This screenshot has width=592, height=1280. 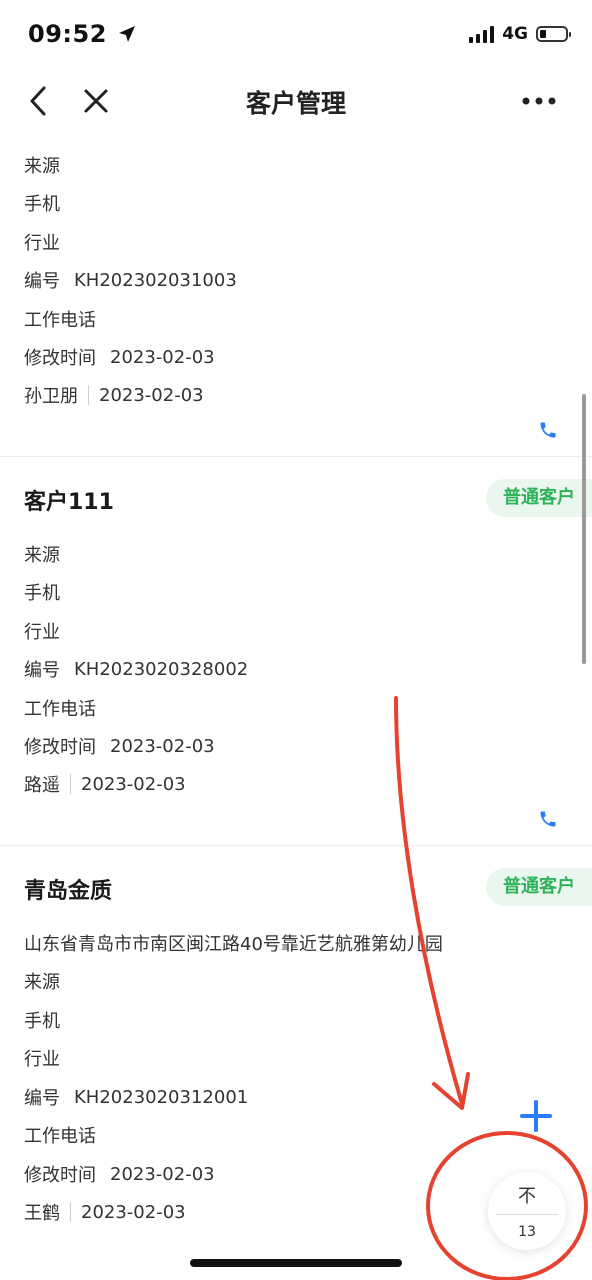 What do you see at coordinates (584, 529) in the screenshot?
I see `scrollbar` at bounding box center [584, 529].